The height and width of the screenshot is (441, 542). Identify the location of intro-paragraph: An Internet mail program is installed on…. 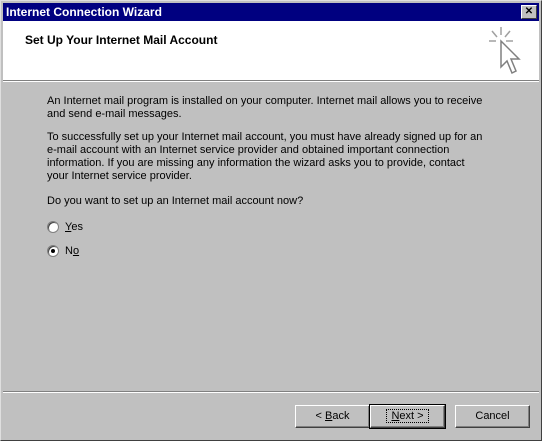
(265, 107).